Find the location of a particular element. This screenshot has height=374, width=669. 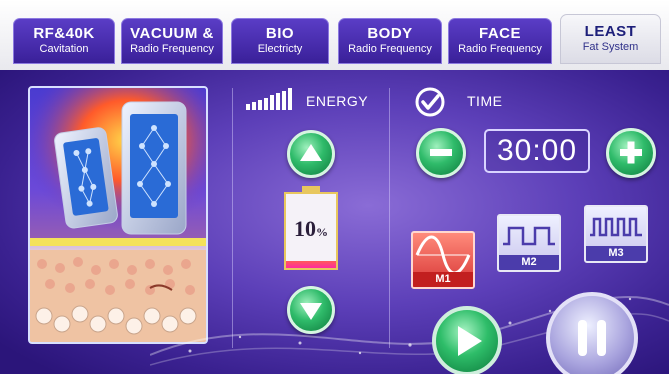

pause-icon is located at coordinates (592, 338).